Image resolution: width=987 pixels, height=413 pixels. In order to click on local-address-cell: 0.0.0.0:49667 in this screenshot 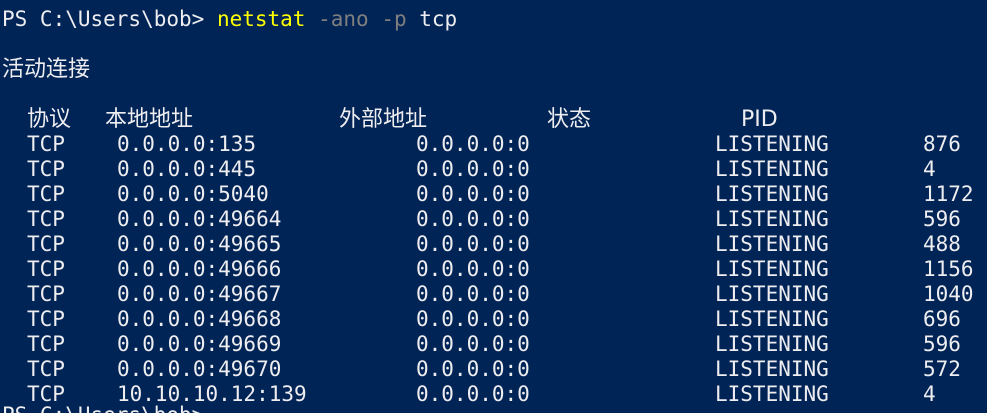, I will do `click(199, 294)`.